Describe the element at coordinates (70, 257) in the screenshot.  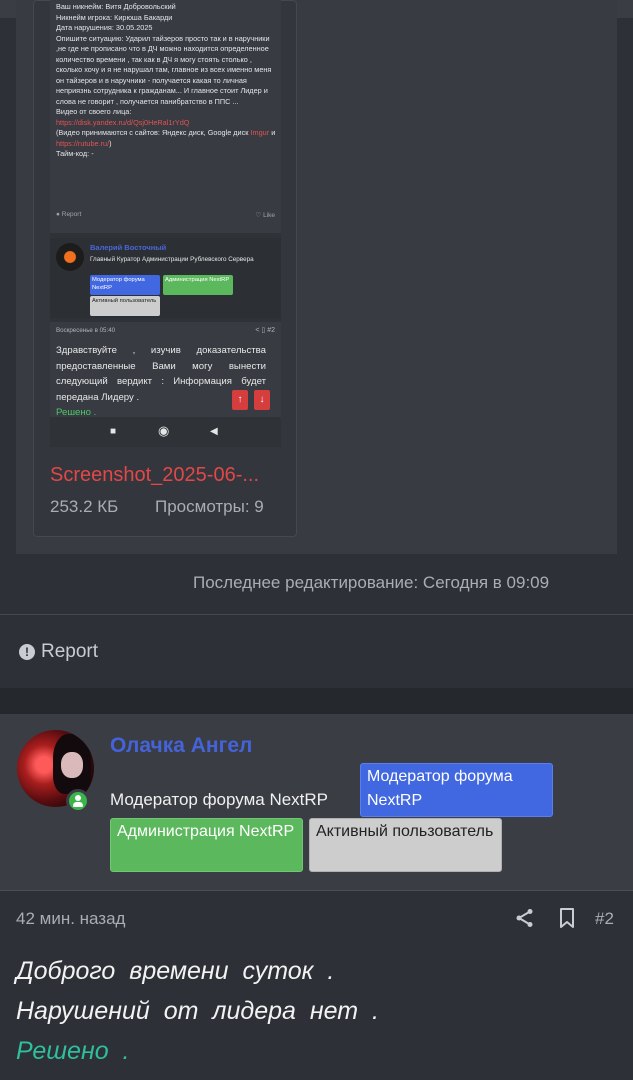
I see `thumb-curator-avatar` at that location.